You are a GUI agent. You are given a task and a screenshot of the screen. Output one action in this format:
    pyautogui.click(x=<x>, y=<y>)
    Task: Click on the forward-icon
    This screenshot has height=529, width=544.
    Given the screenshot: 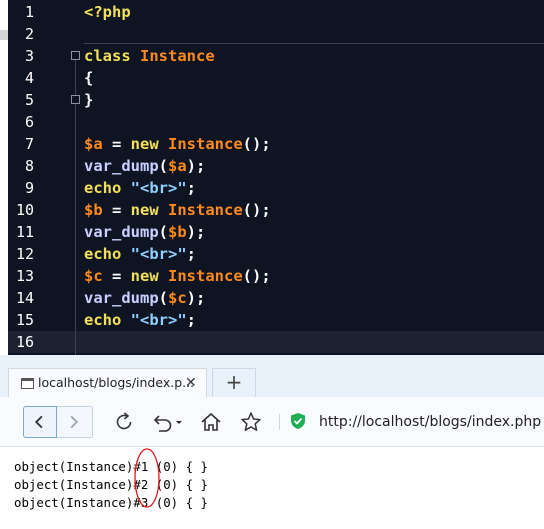 What is the action you would take?
    pyautogui.click(x=74, y=422)
    